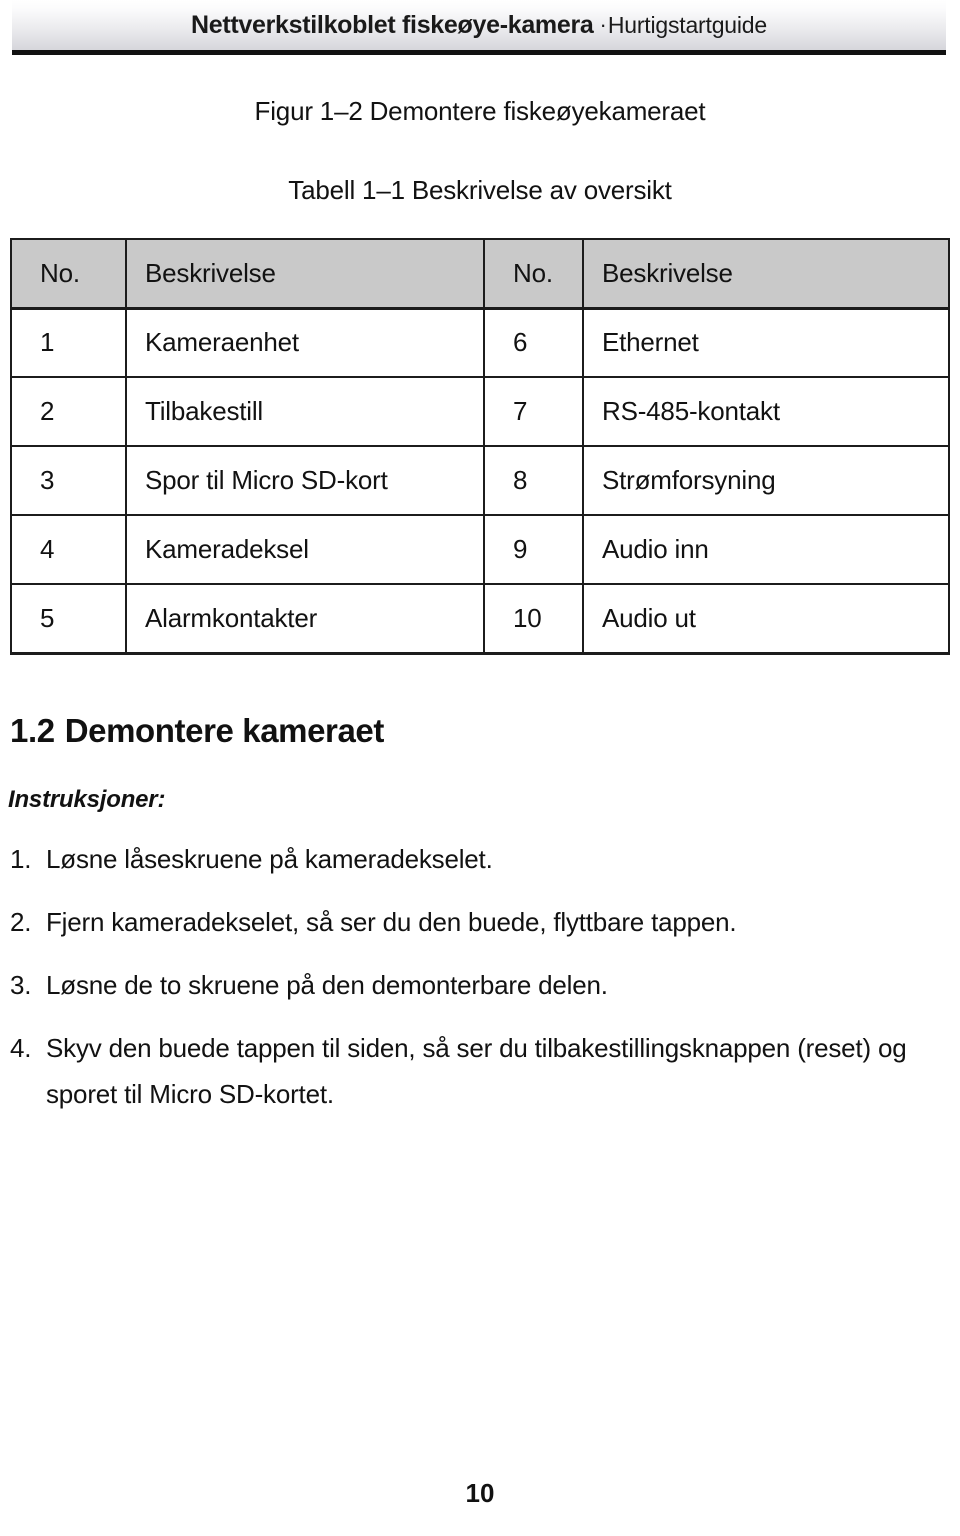 The width and height of the screenshot is (960, 1536). I want to click on cell-no-left: 1, so click(68, 342).